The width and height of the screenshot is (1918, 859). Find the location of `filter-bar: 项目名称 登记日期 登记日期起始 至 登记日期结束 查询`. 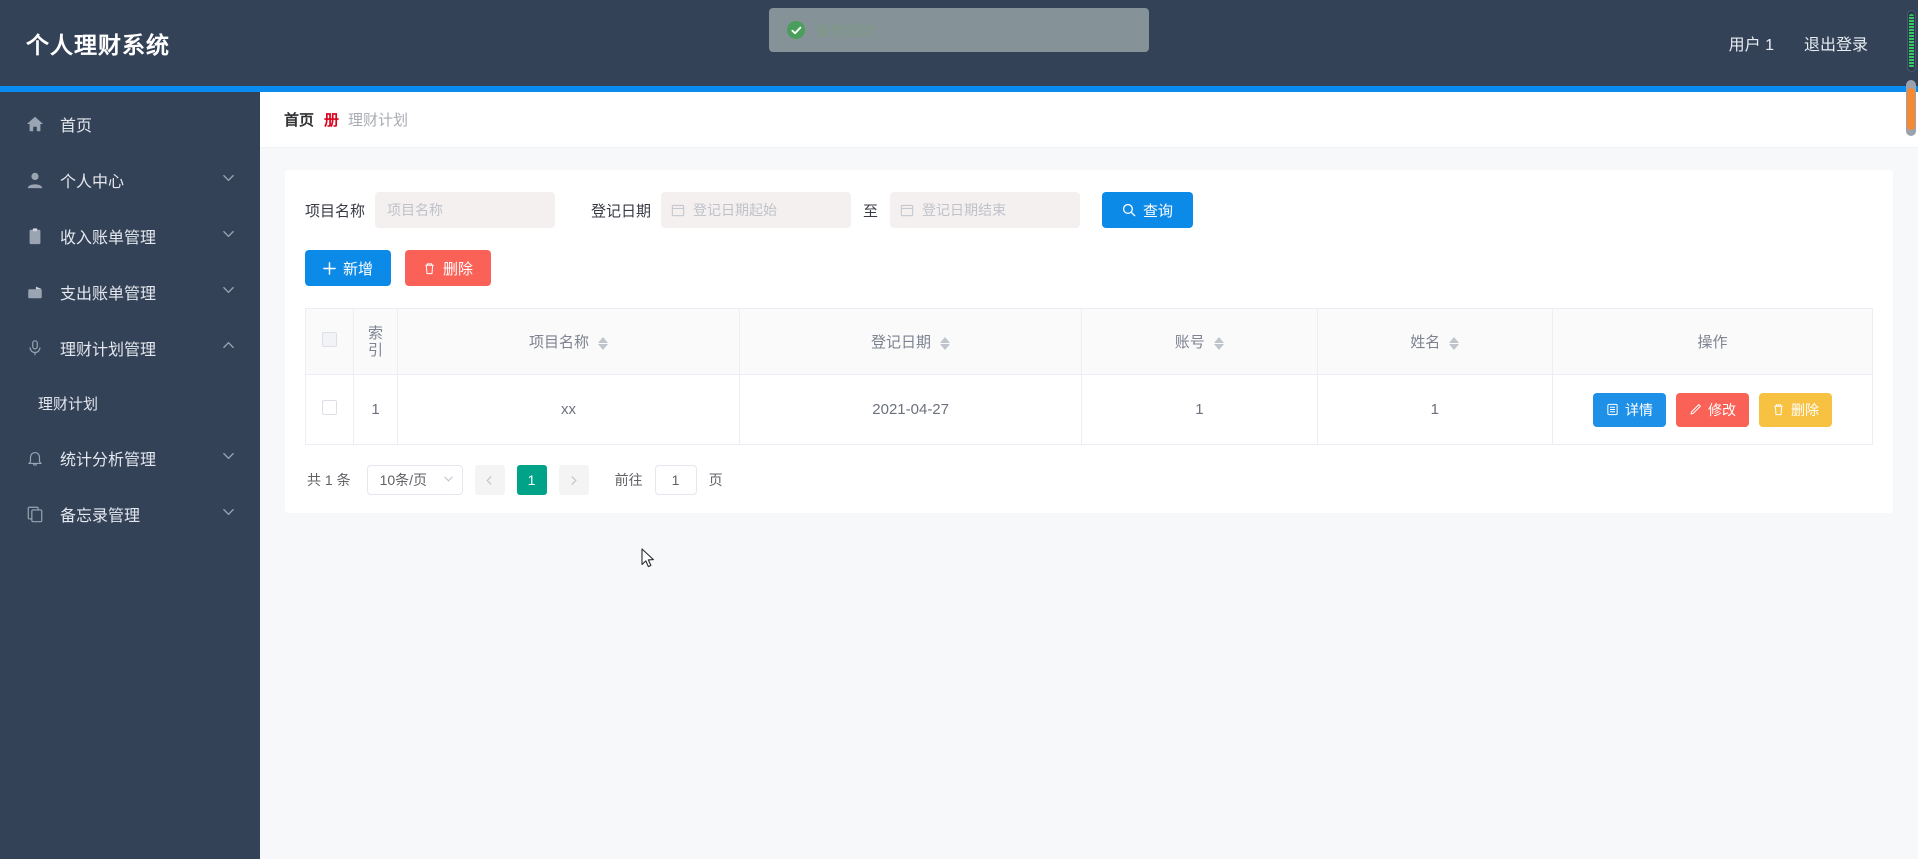

filter-bar: 项目名称 登记日期 登记日期起始 至 登记日期结束 查询 is located at coordinates (1089, 210).